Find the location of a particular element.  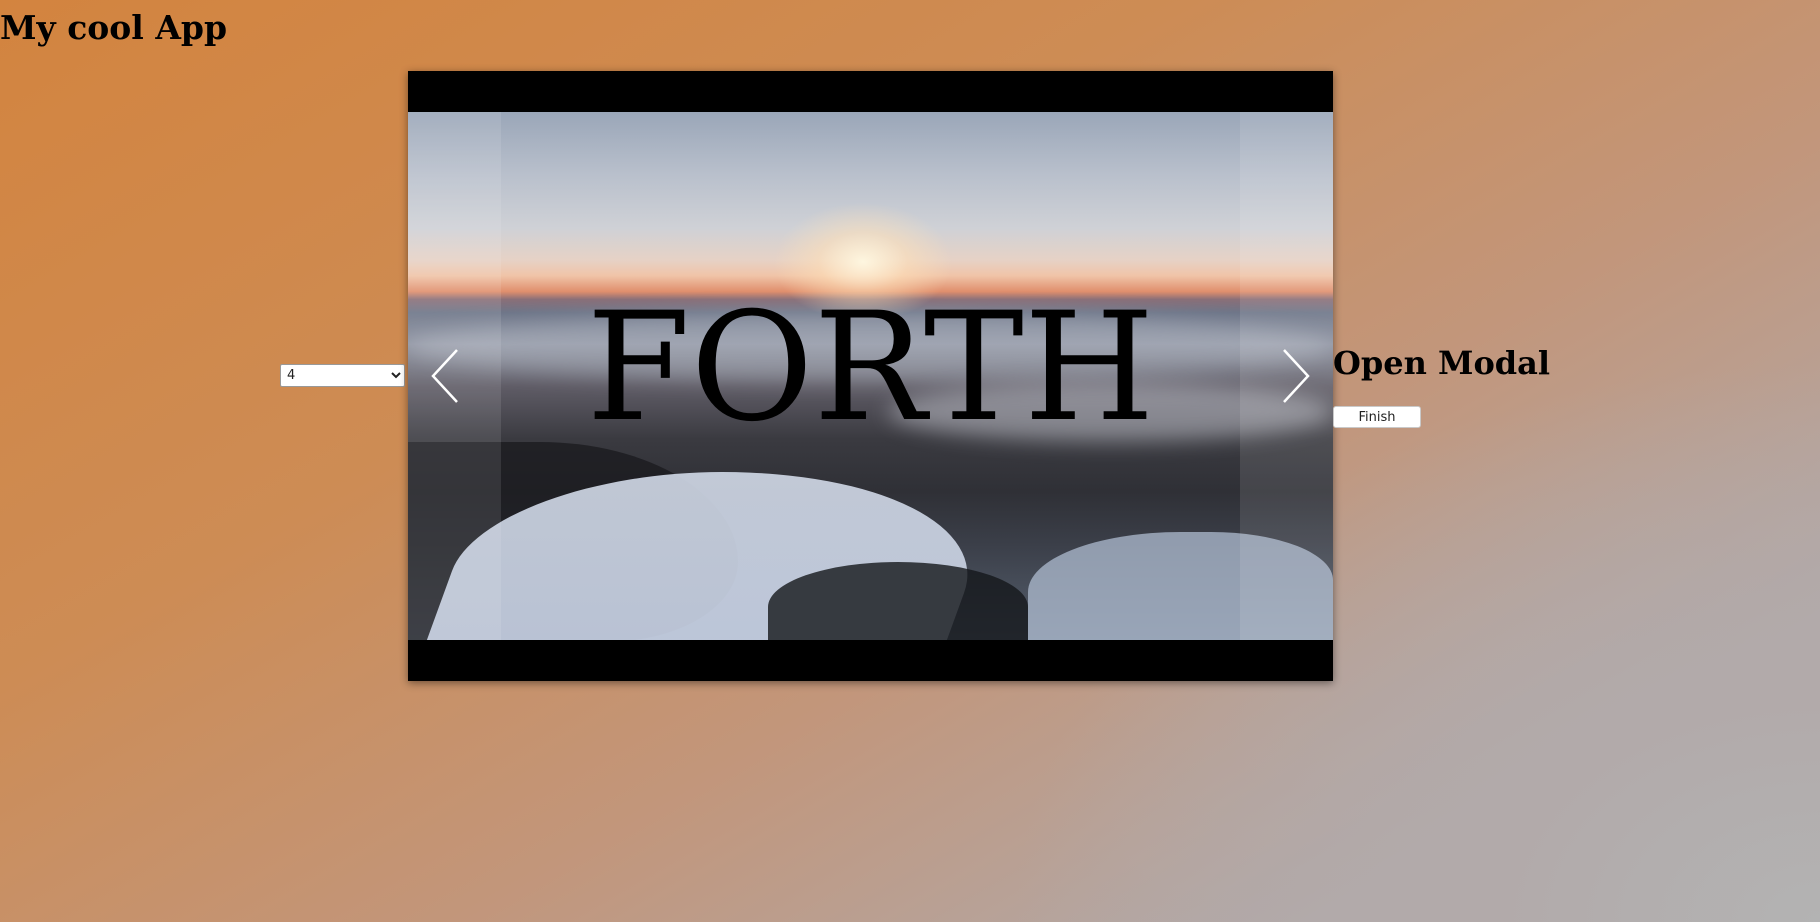

slide-caption: FORTH is located at coordinates (870, 368).